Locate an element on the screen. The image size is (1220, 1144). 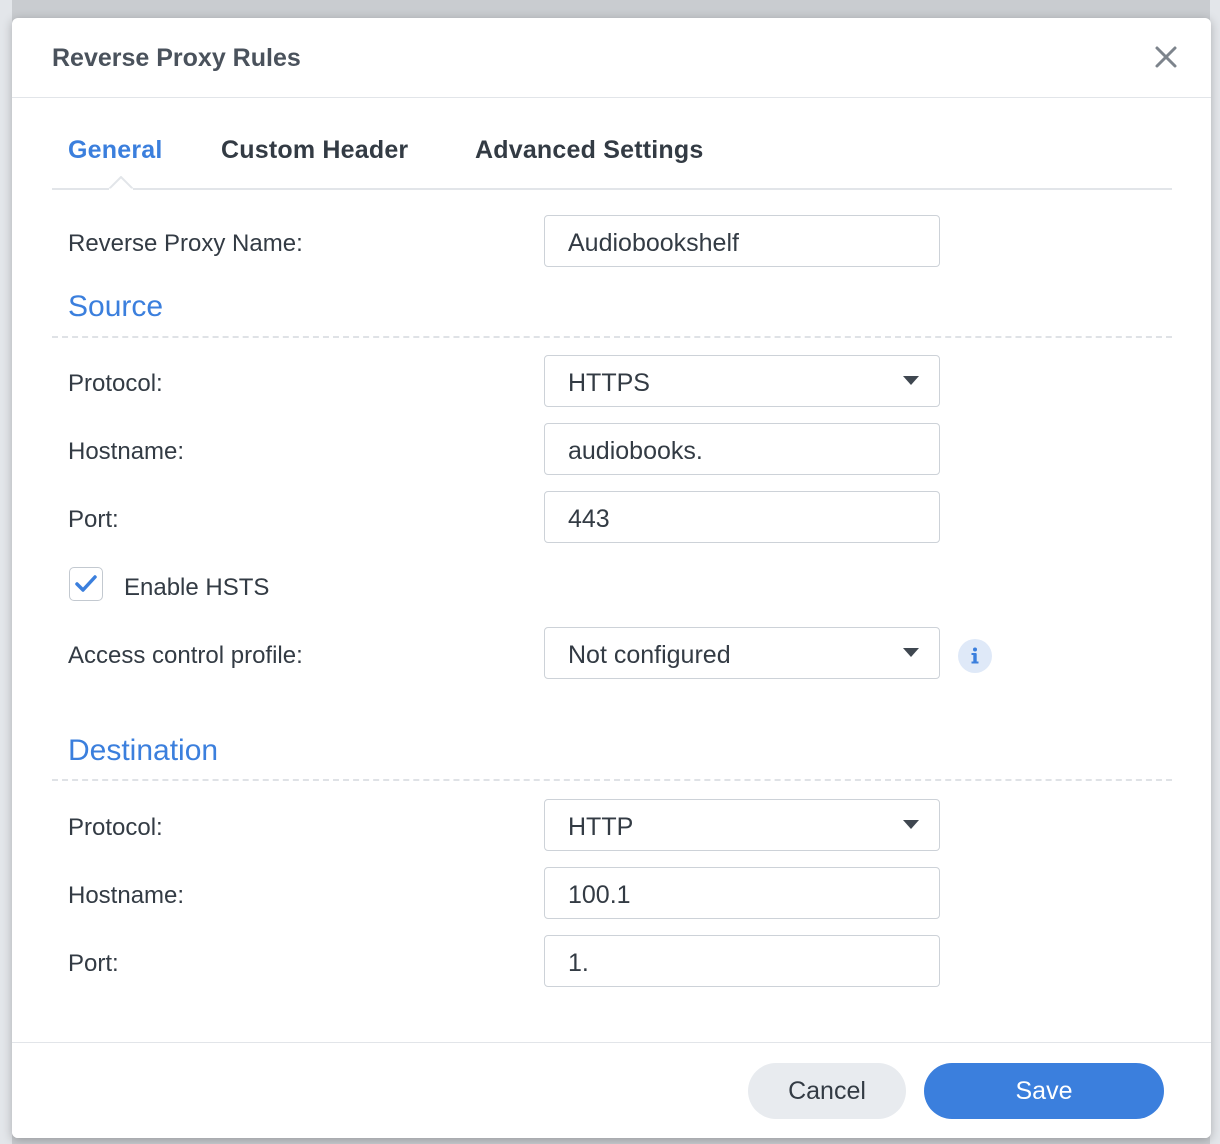
tab-advanced-settings: Advanced Settings is located at coordinates (589, 150).